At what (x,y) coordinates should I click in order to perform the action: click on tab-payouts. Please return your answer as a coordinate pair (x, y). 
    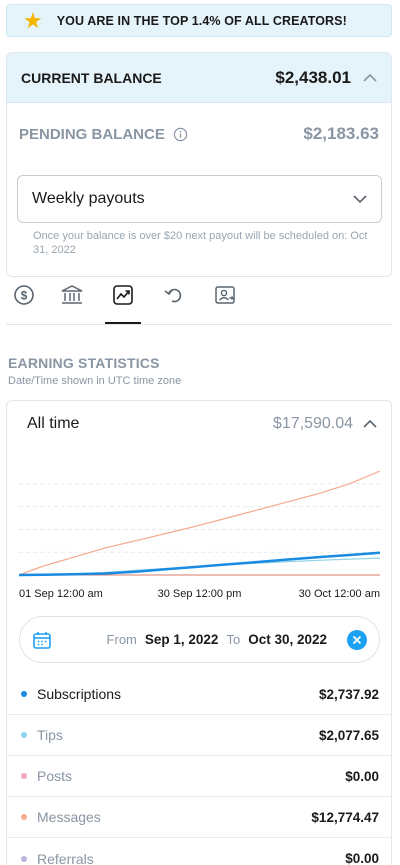
    Looking at the image, I should click on (72, 302).